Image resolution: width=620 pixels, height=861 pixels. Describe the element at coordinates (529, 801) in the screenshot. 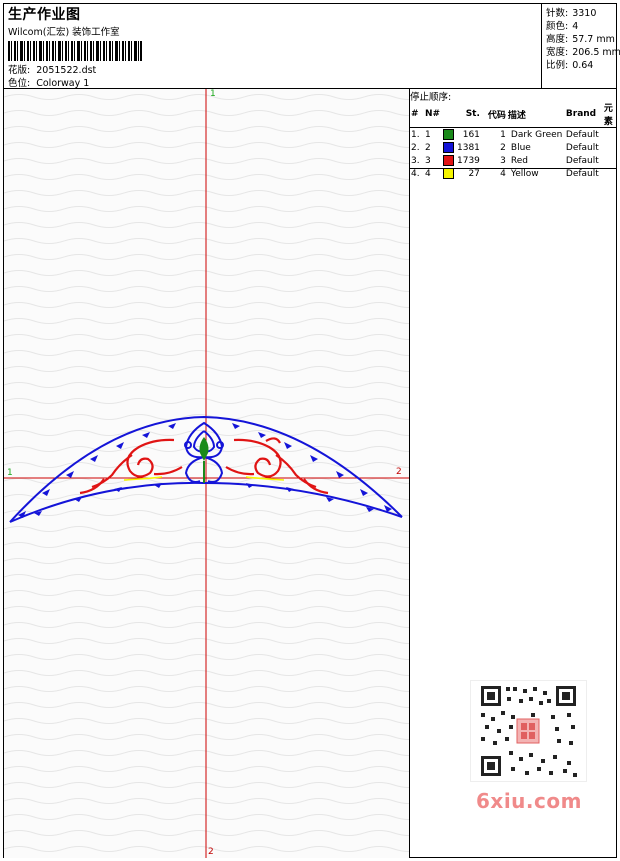

I see `watermark-text: 6xiu.com` at that location.